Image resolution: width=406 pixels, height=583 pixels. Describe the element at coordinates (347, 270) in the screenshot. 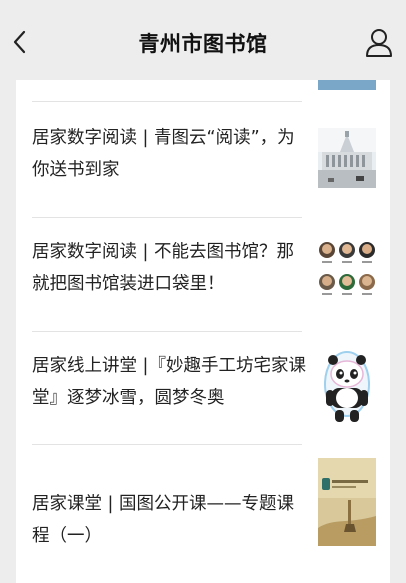

I see `speaker-portraits-thumbnail` at that location.